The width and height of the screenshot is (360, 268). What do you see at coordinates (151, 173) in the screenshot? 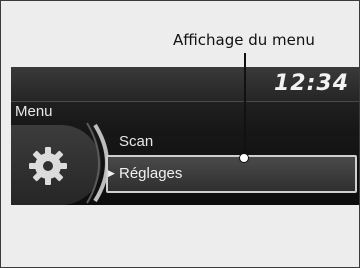
I see `menu-item-label: Réglages` at bounding box center [151, 173].